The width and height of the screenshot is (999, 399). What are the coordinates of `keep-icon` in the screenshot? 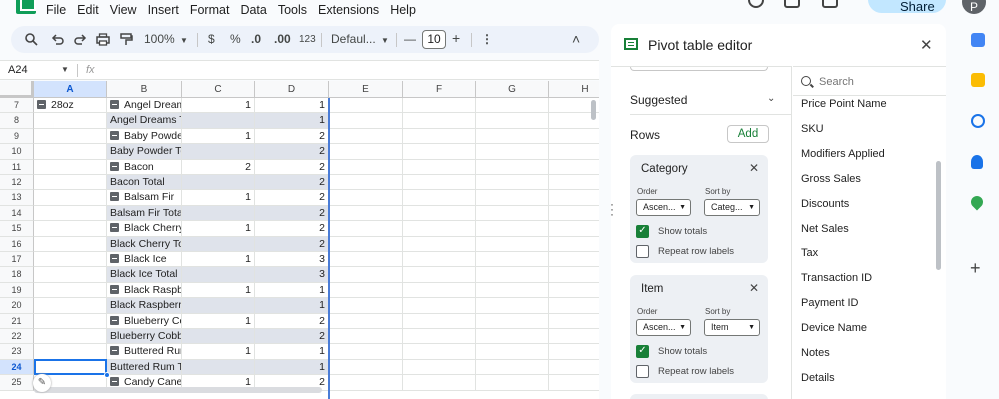 It's located at (978, 80).